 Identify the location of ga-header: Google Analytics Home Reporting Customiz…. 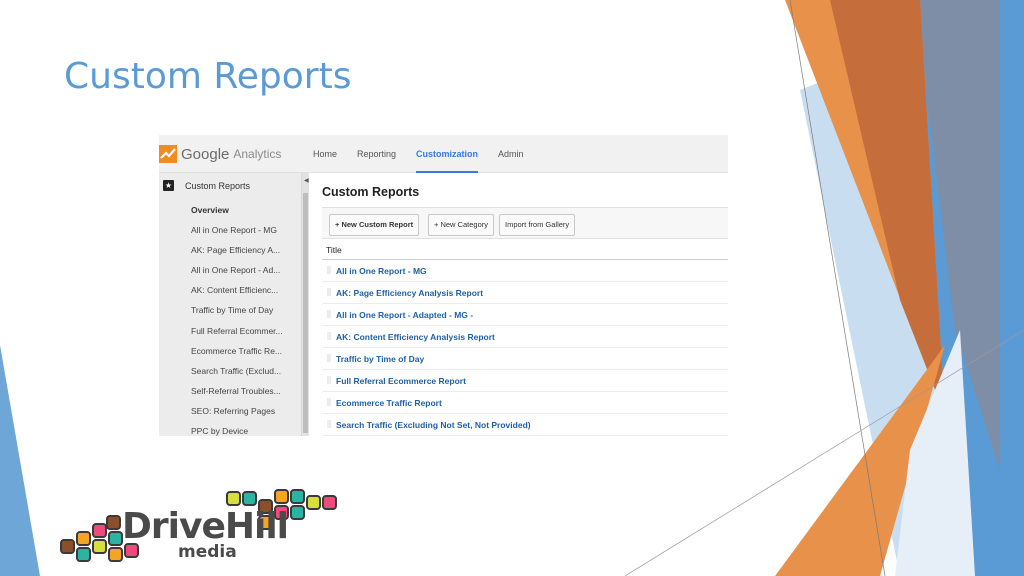
(443, 154).